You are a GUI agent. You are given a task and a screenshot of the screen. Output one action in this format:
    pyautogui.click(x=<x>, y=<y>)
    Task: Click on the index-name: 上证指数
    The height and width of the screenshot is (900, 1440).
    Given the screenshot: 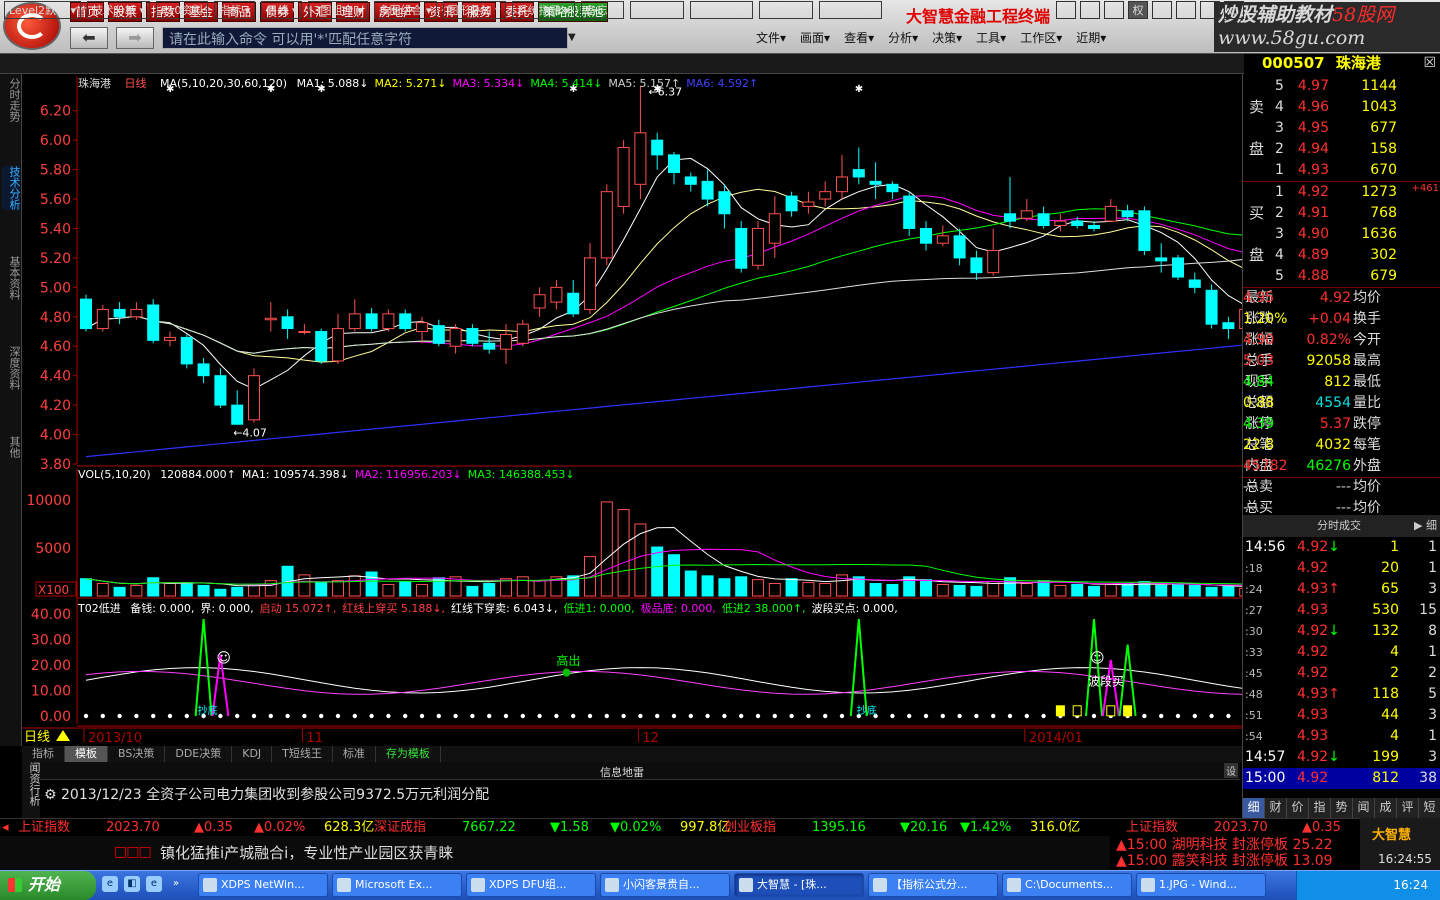 What is the action you would take?
    pyautogui.click(x=1152, y=827)
    